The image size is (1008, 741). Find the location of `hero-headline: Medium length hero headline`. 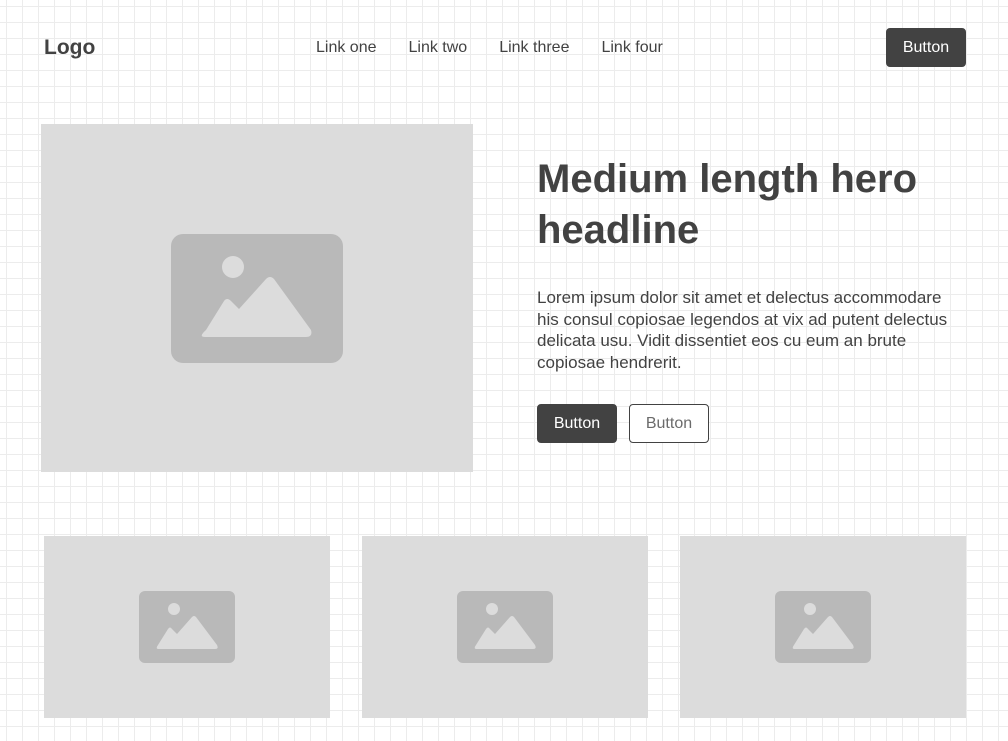

hero-headline: Medium length hero headline is located at coordinates (727, 204).